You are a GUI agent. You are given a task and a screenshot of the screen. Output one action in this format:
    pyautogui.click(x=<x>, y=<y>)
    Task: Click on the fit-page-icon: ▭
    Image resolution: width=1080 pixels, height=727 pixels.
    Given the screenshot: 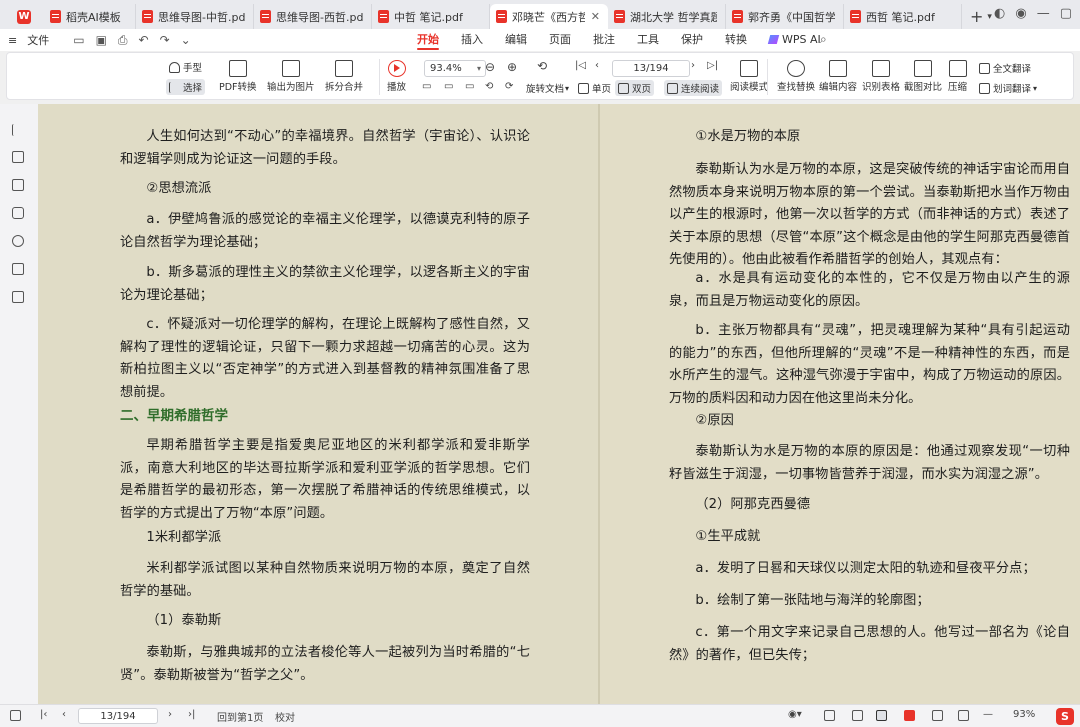 What is the action you would take?
    pyautogui.click(x=448, y=86)
    